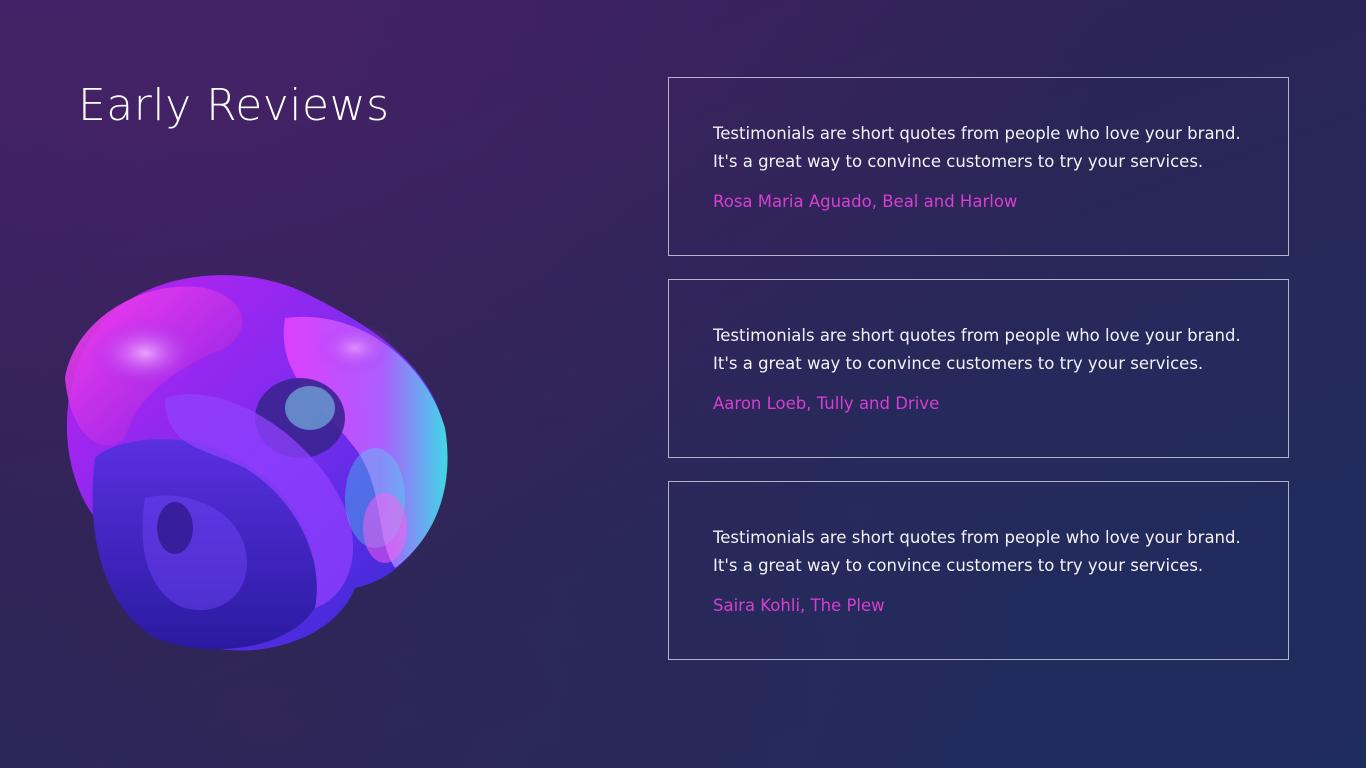 Image resolution: width=1366 pixels, height=768 pixels. What do you see at coordinates (826, 403) in the screenshot?
I see `testimonial-author: Aaron Loeb, Tully and Drive` at bounding box center [826, 403].